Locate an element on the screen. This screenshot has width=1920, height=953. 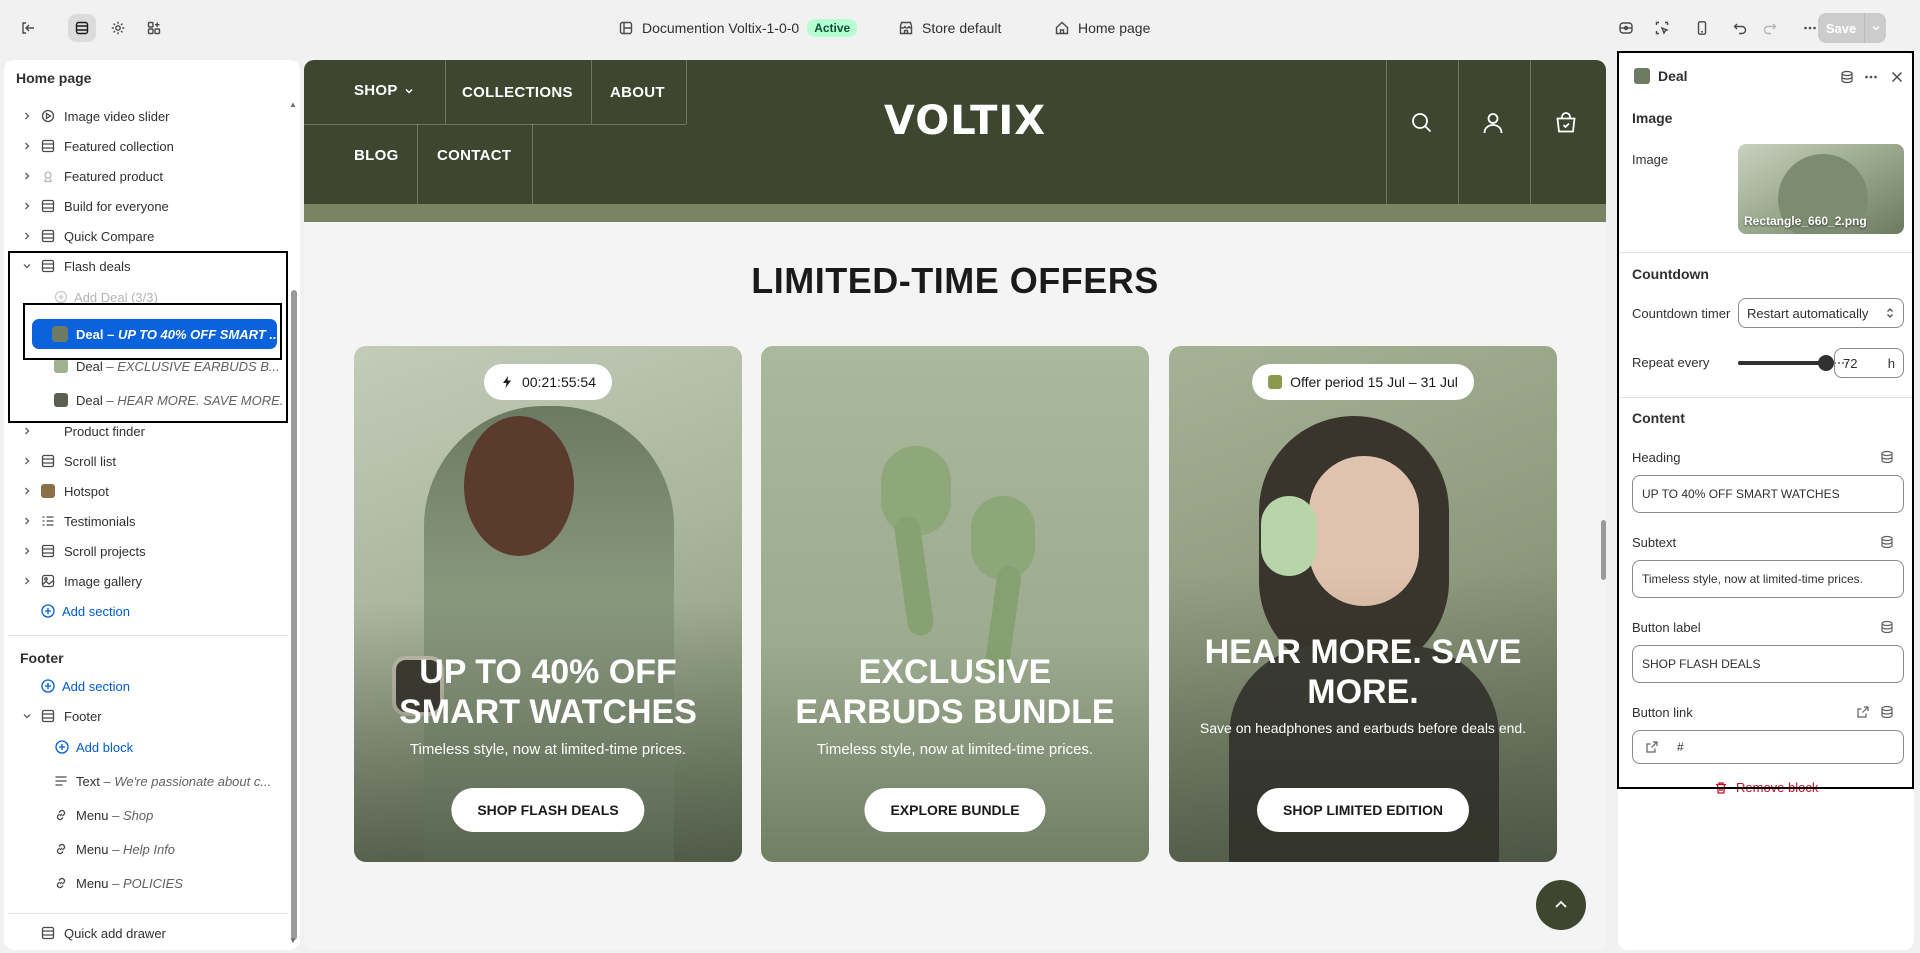
card-button: SHOP FLASH DEALS is located at coordinates (548, 810).